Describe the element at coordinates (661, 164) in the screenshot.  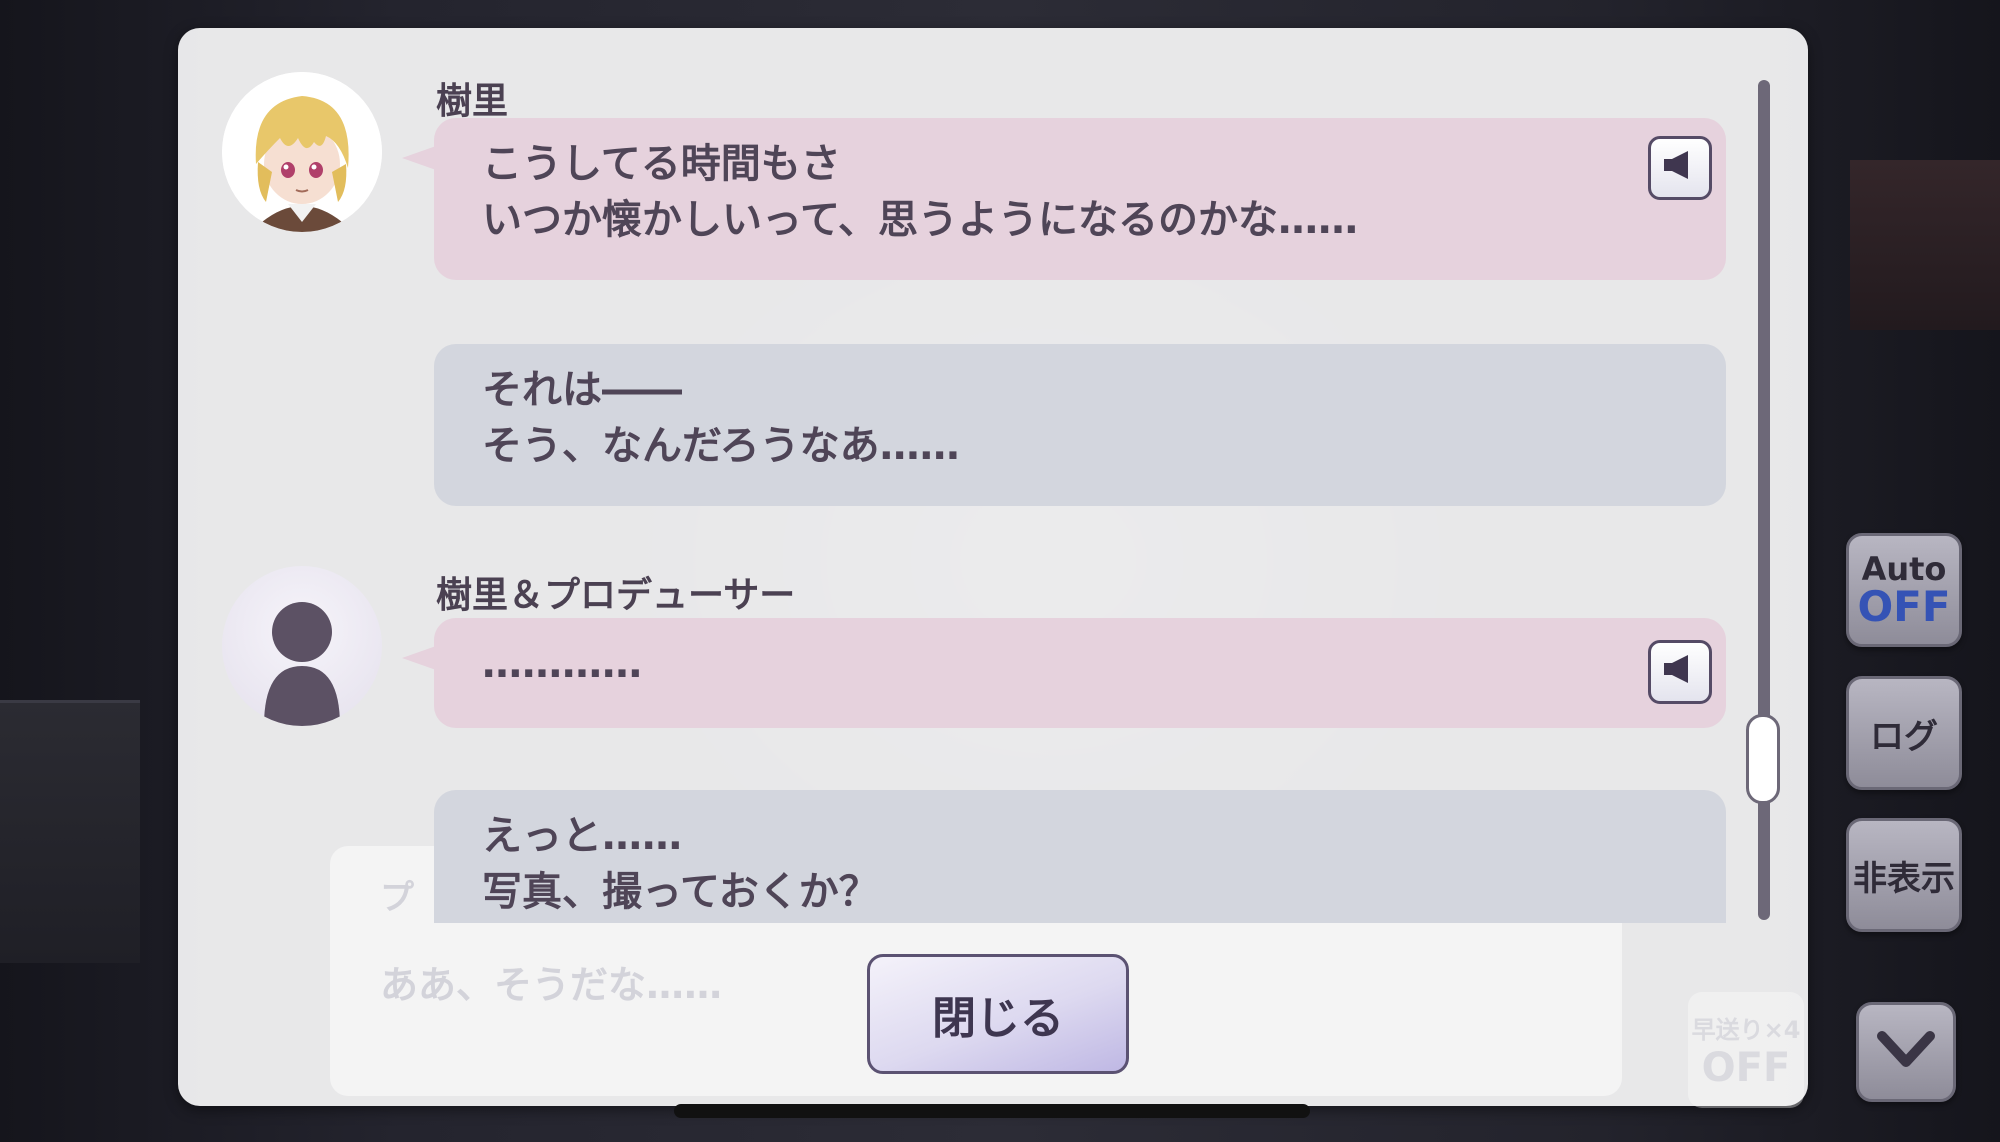
I see `message-line: こうしてる時間もさ` at that location.